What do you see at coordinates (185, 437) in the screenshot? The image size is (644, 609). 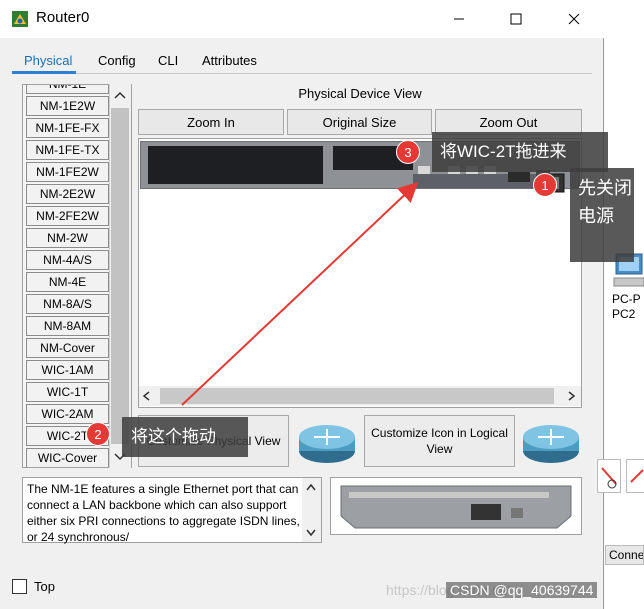 I see `annotation-step2: 将这个拖动` at bounding box center [185, 437].